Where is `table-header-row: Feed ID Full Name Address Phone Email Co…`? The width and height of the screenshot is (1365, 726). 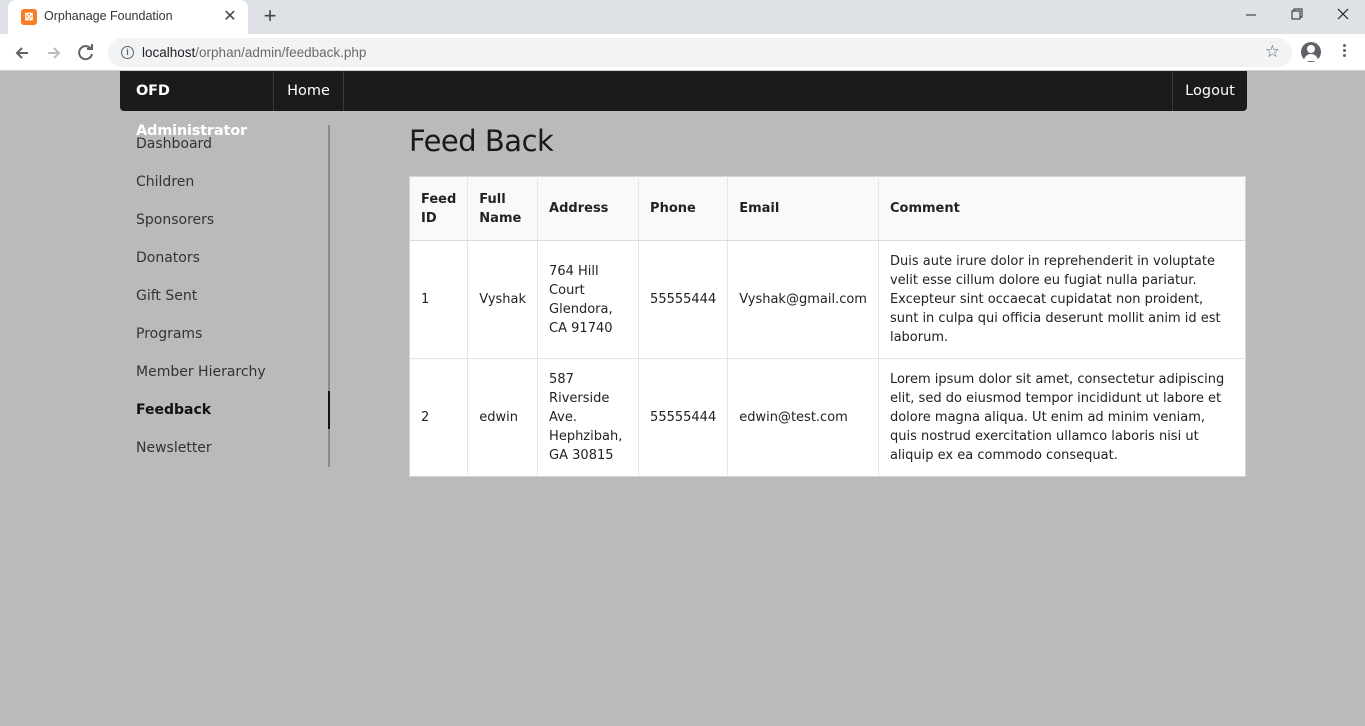
table-header-row: Feed ID Full Name Address Phone Email Co… is located at coordinates (827, 208).